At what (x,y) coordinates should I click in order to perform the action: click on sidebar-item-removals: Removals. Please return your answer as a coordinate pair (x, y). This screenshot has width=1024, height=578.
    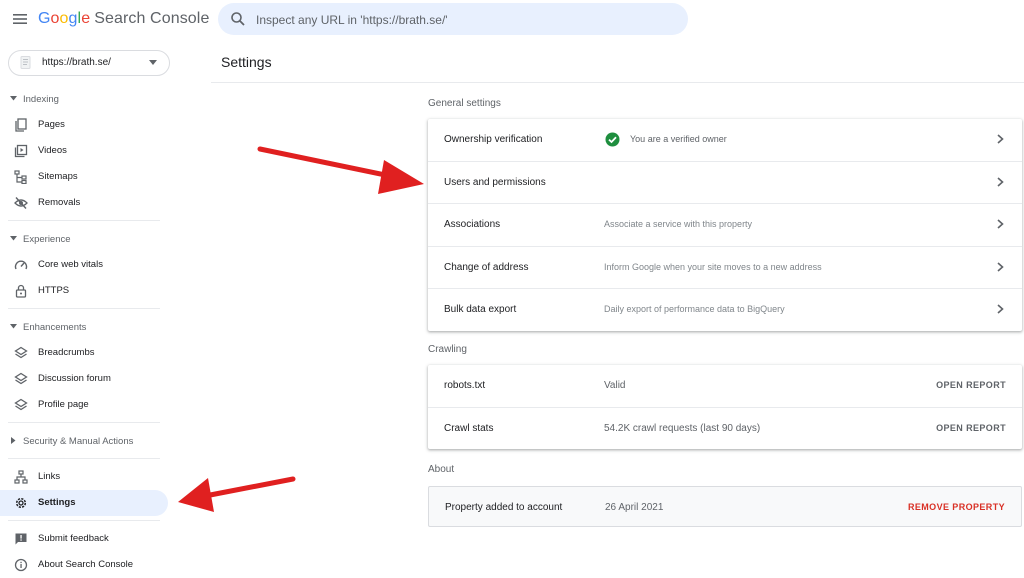
    Looking at the image, I should click on (84, 203).